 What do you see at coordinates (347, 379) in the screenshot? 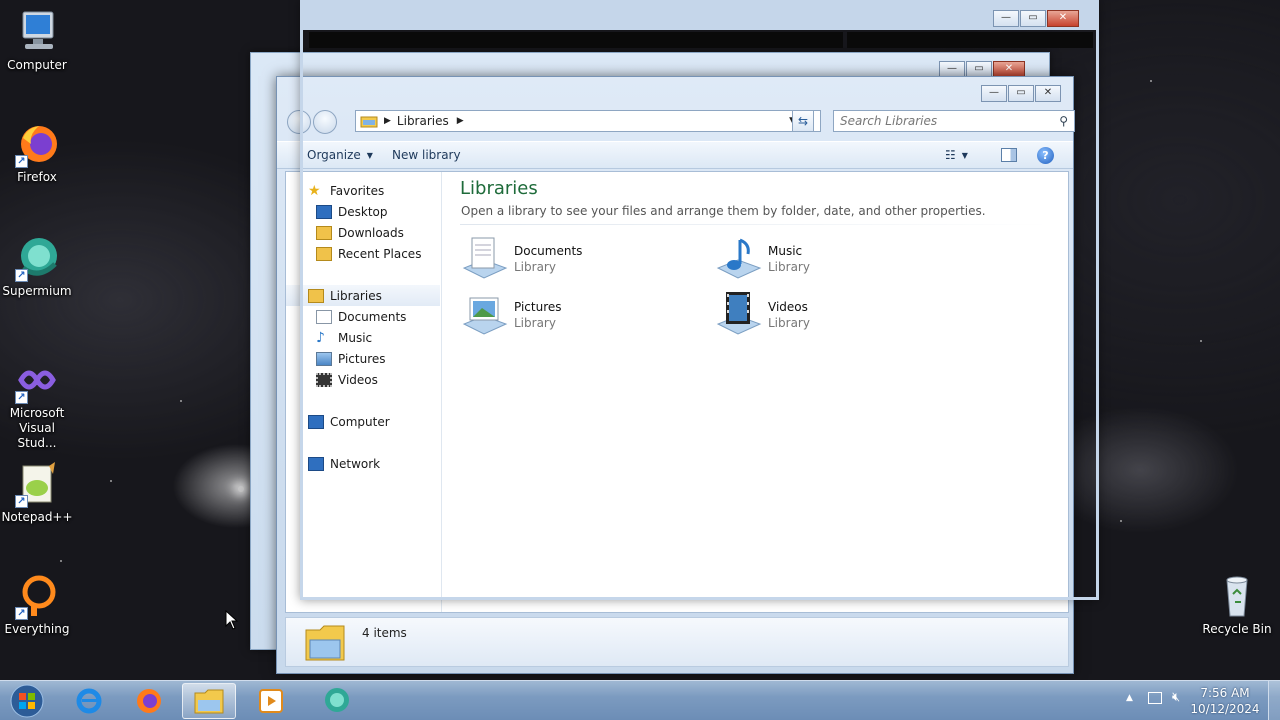
I see `nav-item-videos: Videos` at bounding box center [347, 379].